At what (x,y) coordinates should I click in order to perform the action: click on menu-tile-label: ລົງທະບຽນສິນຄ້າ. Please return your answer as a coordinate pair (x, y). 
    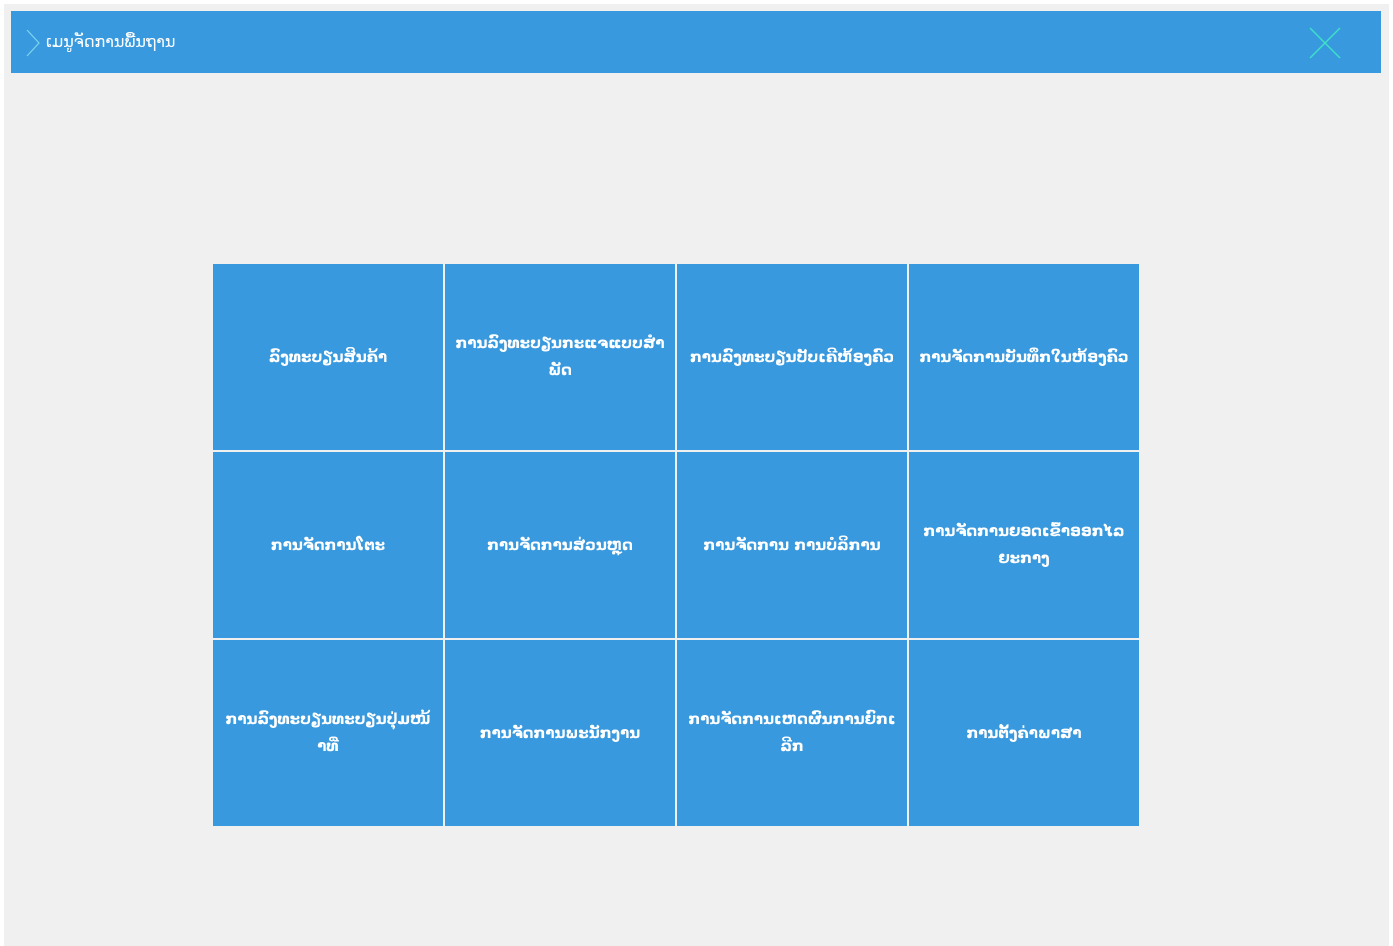
    Looking at the image, I should click on (328, 356).